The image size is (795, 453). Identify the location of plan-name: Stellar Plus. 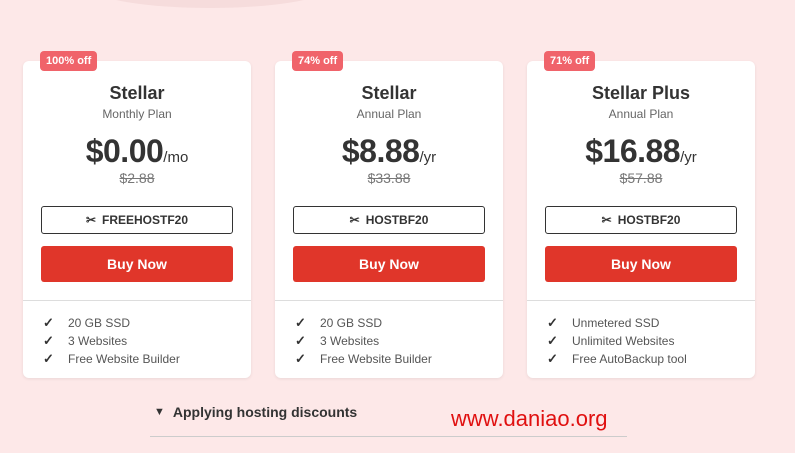
(641, 93).